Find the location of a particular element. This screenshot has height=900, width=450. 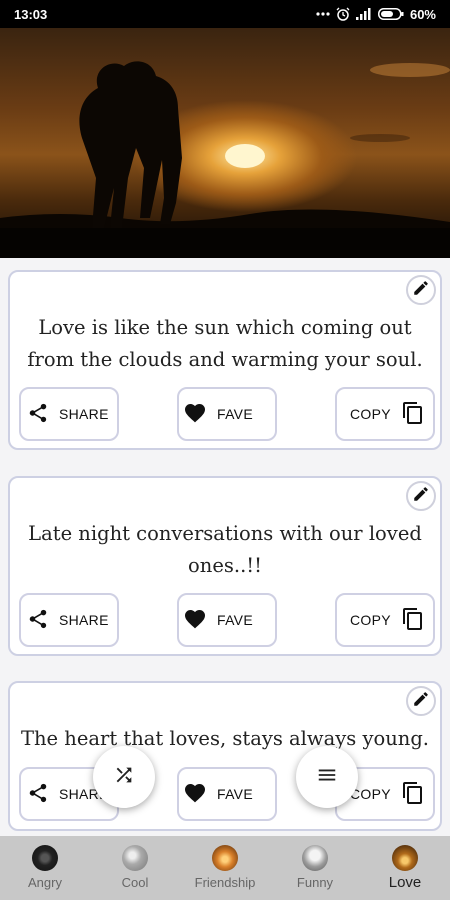

signal-icon is located at coordinates (363, 14).